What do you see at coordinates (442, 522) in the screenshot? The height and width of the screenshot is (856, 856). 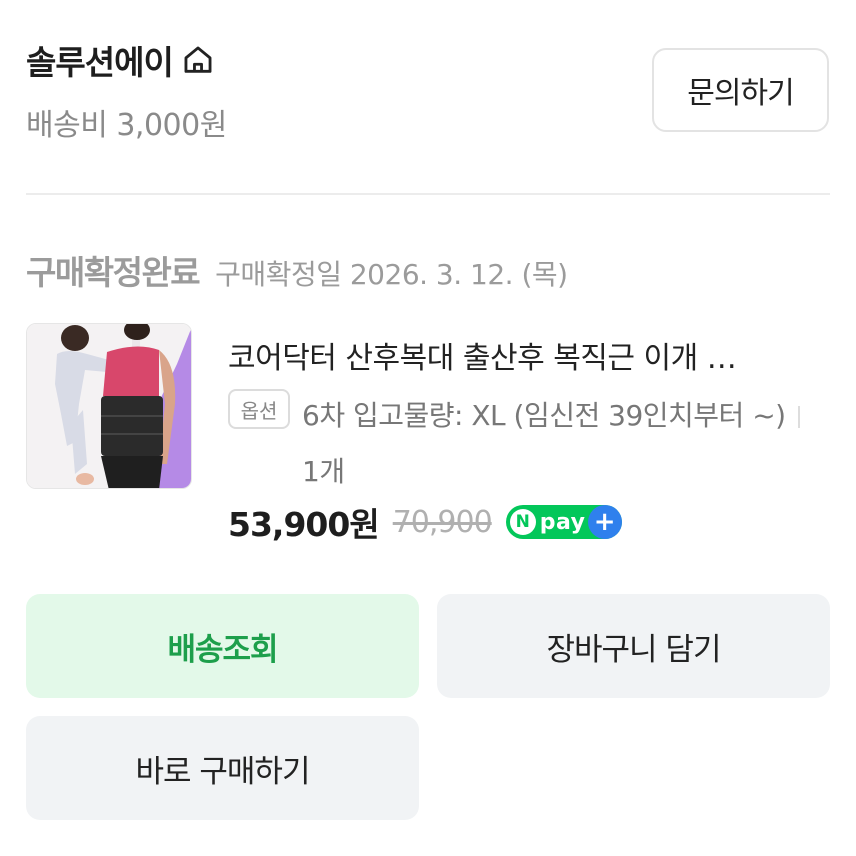 I see `original-price: 70,900` at bounding box center [442, 522].